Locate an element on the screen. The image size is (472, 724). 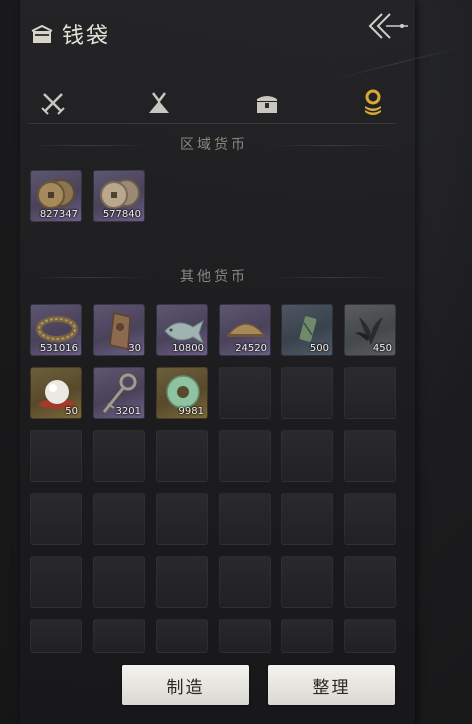
tab-weapons is located at coordinates (53, 103).